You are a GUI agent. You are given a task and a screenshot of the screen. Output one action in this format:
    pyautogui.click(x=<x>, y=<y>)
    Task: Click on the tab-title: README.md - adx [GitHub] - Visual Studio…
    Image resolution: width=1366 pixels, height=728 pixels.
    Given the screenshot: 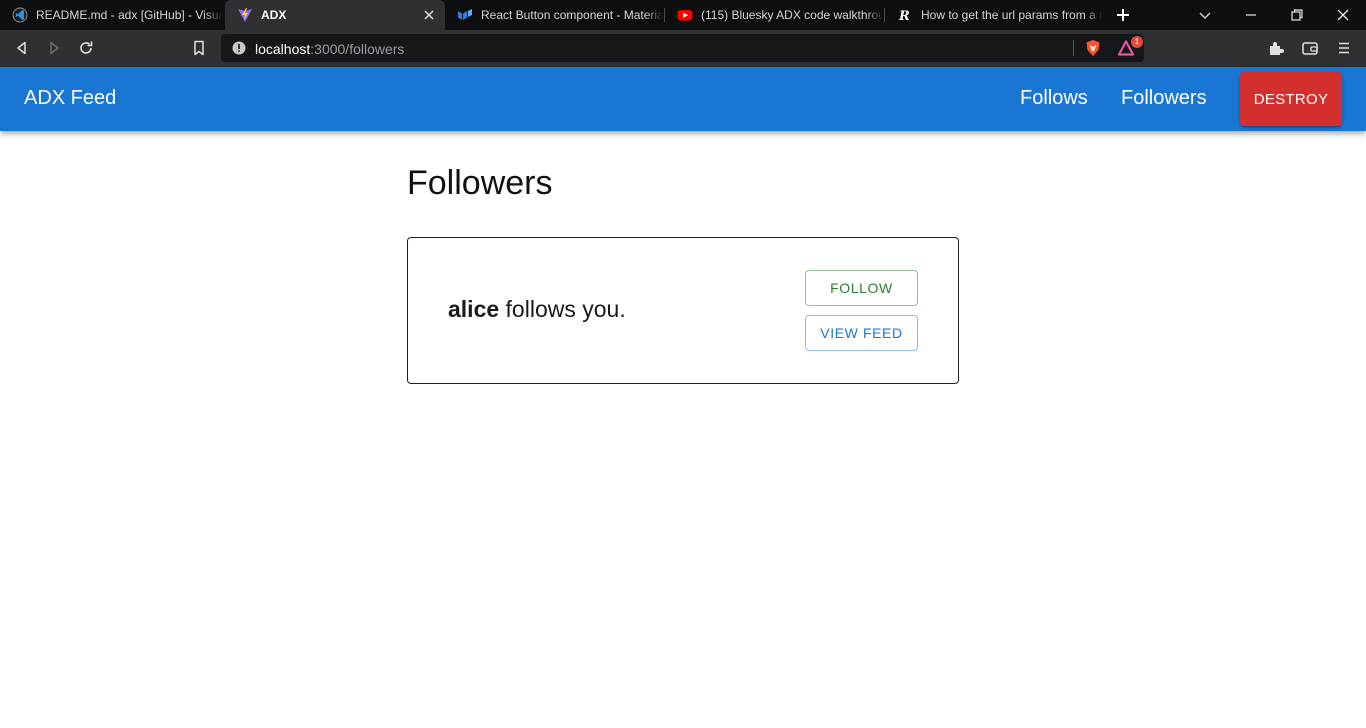 What is the action you would take?
    pyautogui.click(x=129, y=15)
    